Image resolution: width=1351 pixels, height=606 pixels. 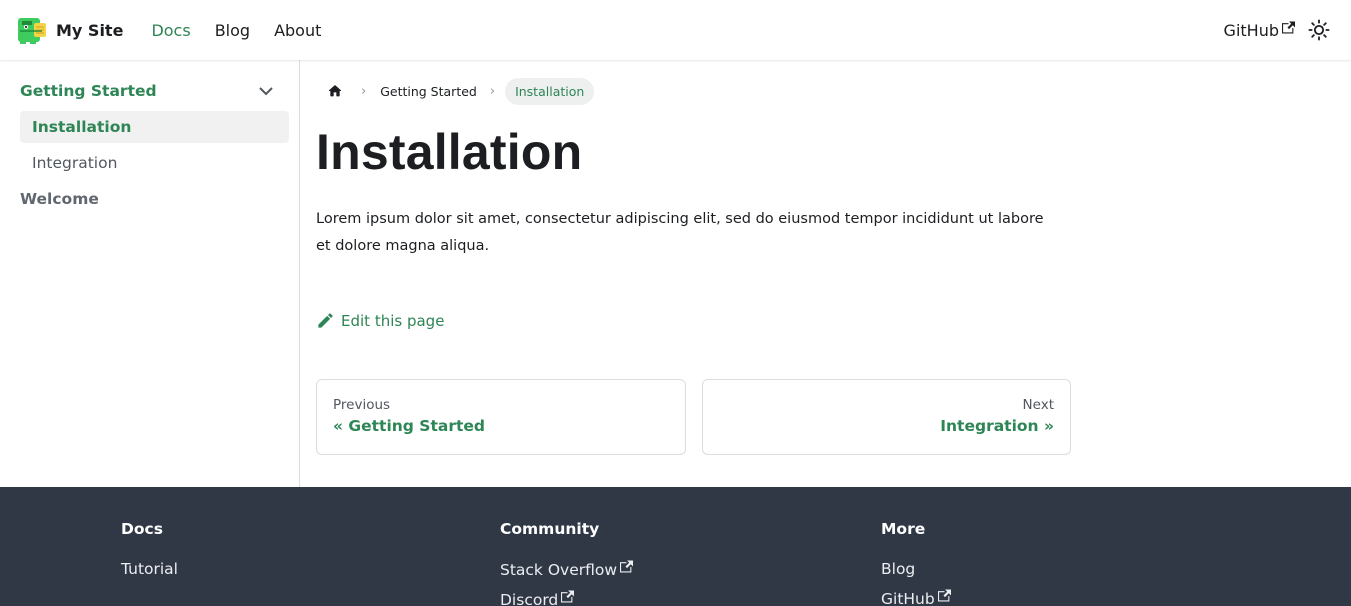 I want to click on footer-column-title: More, so click(x=903, y=529).